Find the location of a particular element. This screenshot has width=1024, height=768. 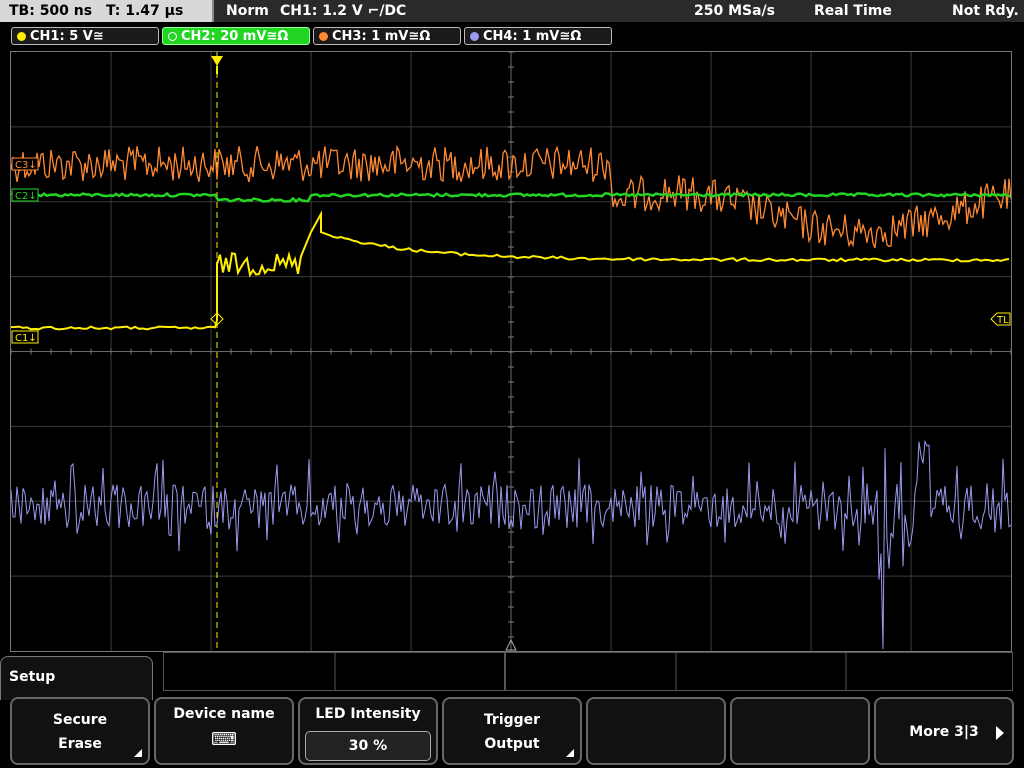

channel-2-button: CH2: 20 mV≅Ω is located at coordinates (236, 36).